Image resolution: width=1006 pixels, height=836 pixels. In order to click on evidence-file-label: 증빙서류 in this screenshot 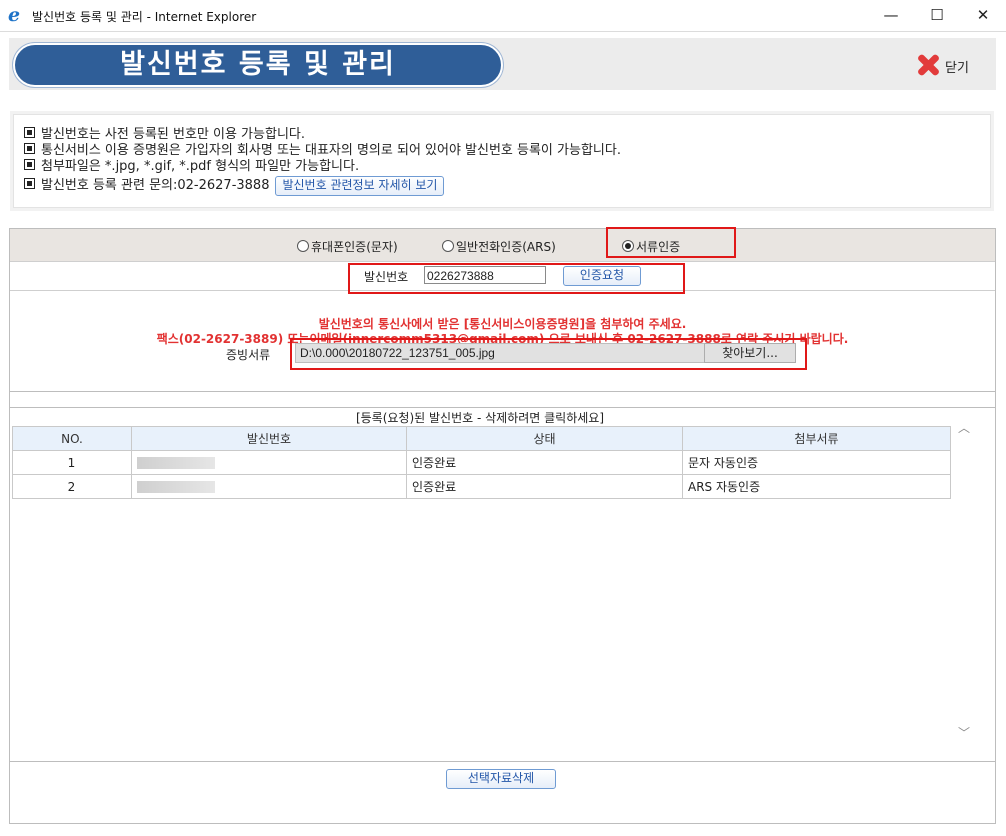, I will do `click(248, 355)`.